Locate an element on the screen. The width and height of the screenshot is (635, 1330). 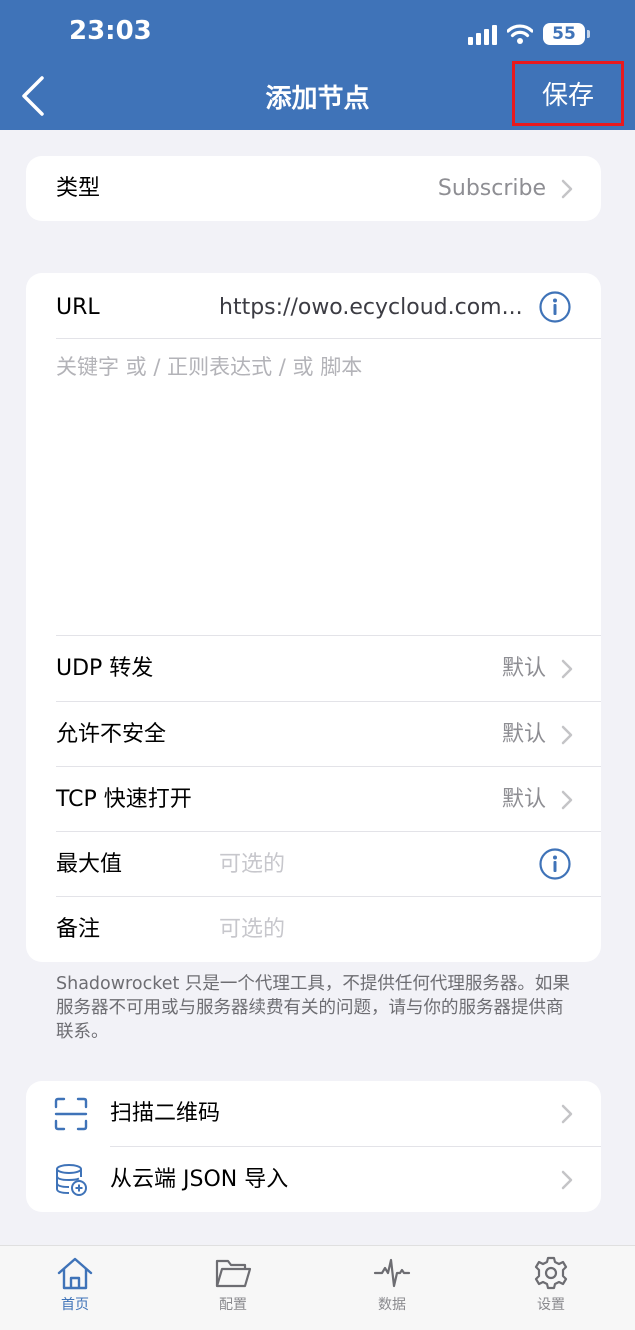
cloud-database-icon is located at coordinates (71, 1180).